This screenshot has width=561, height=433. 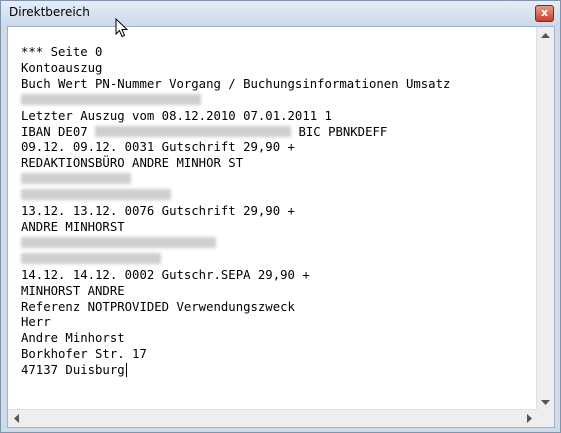 I want to click on arrow-up-icon, so click(x=545, y=35).